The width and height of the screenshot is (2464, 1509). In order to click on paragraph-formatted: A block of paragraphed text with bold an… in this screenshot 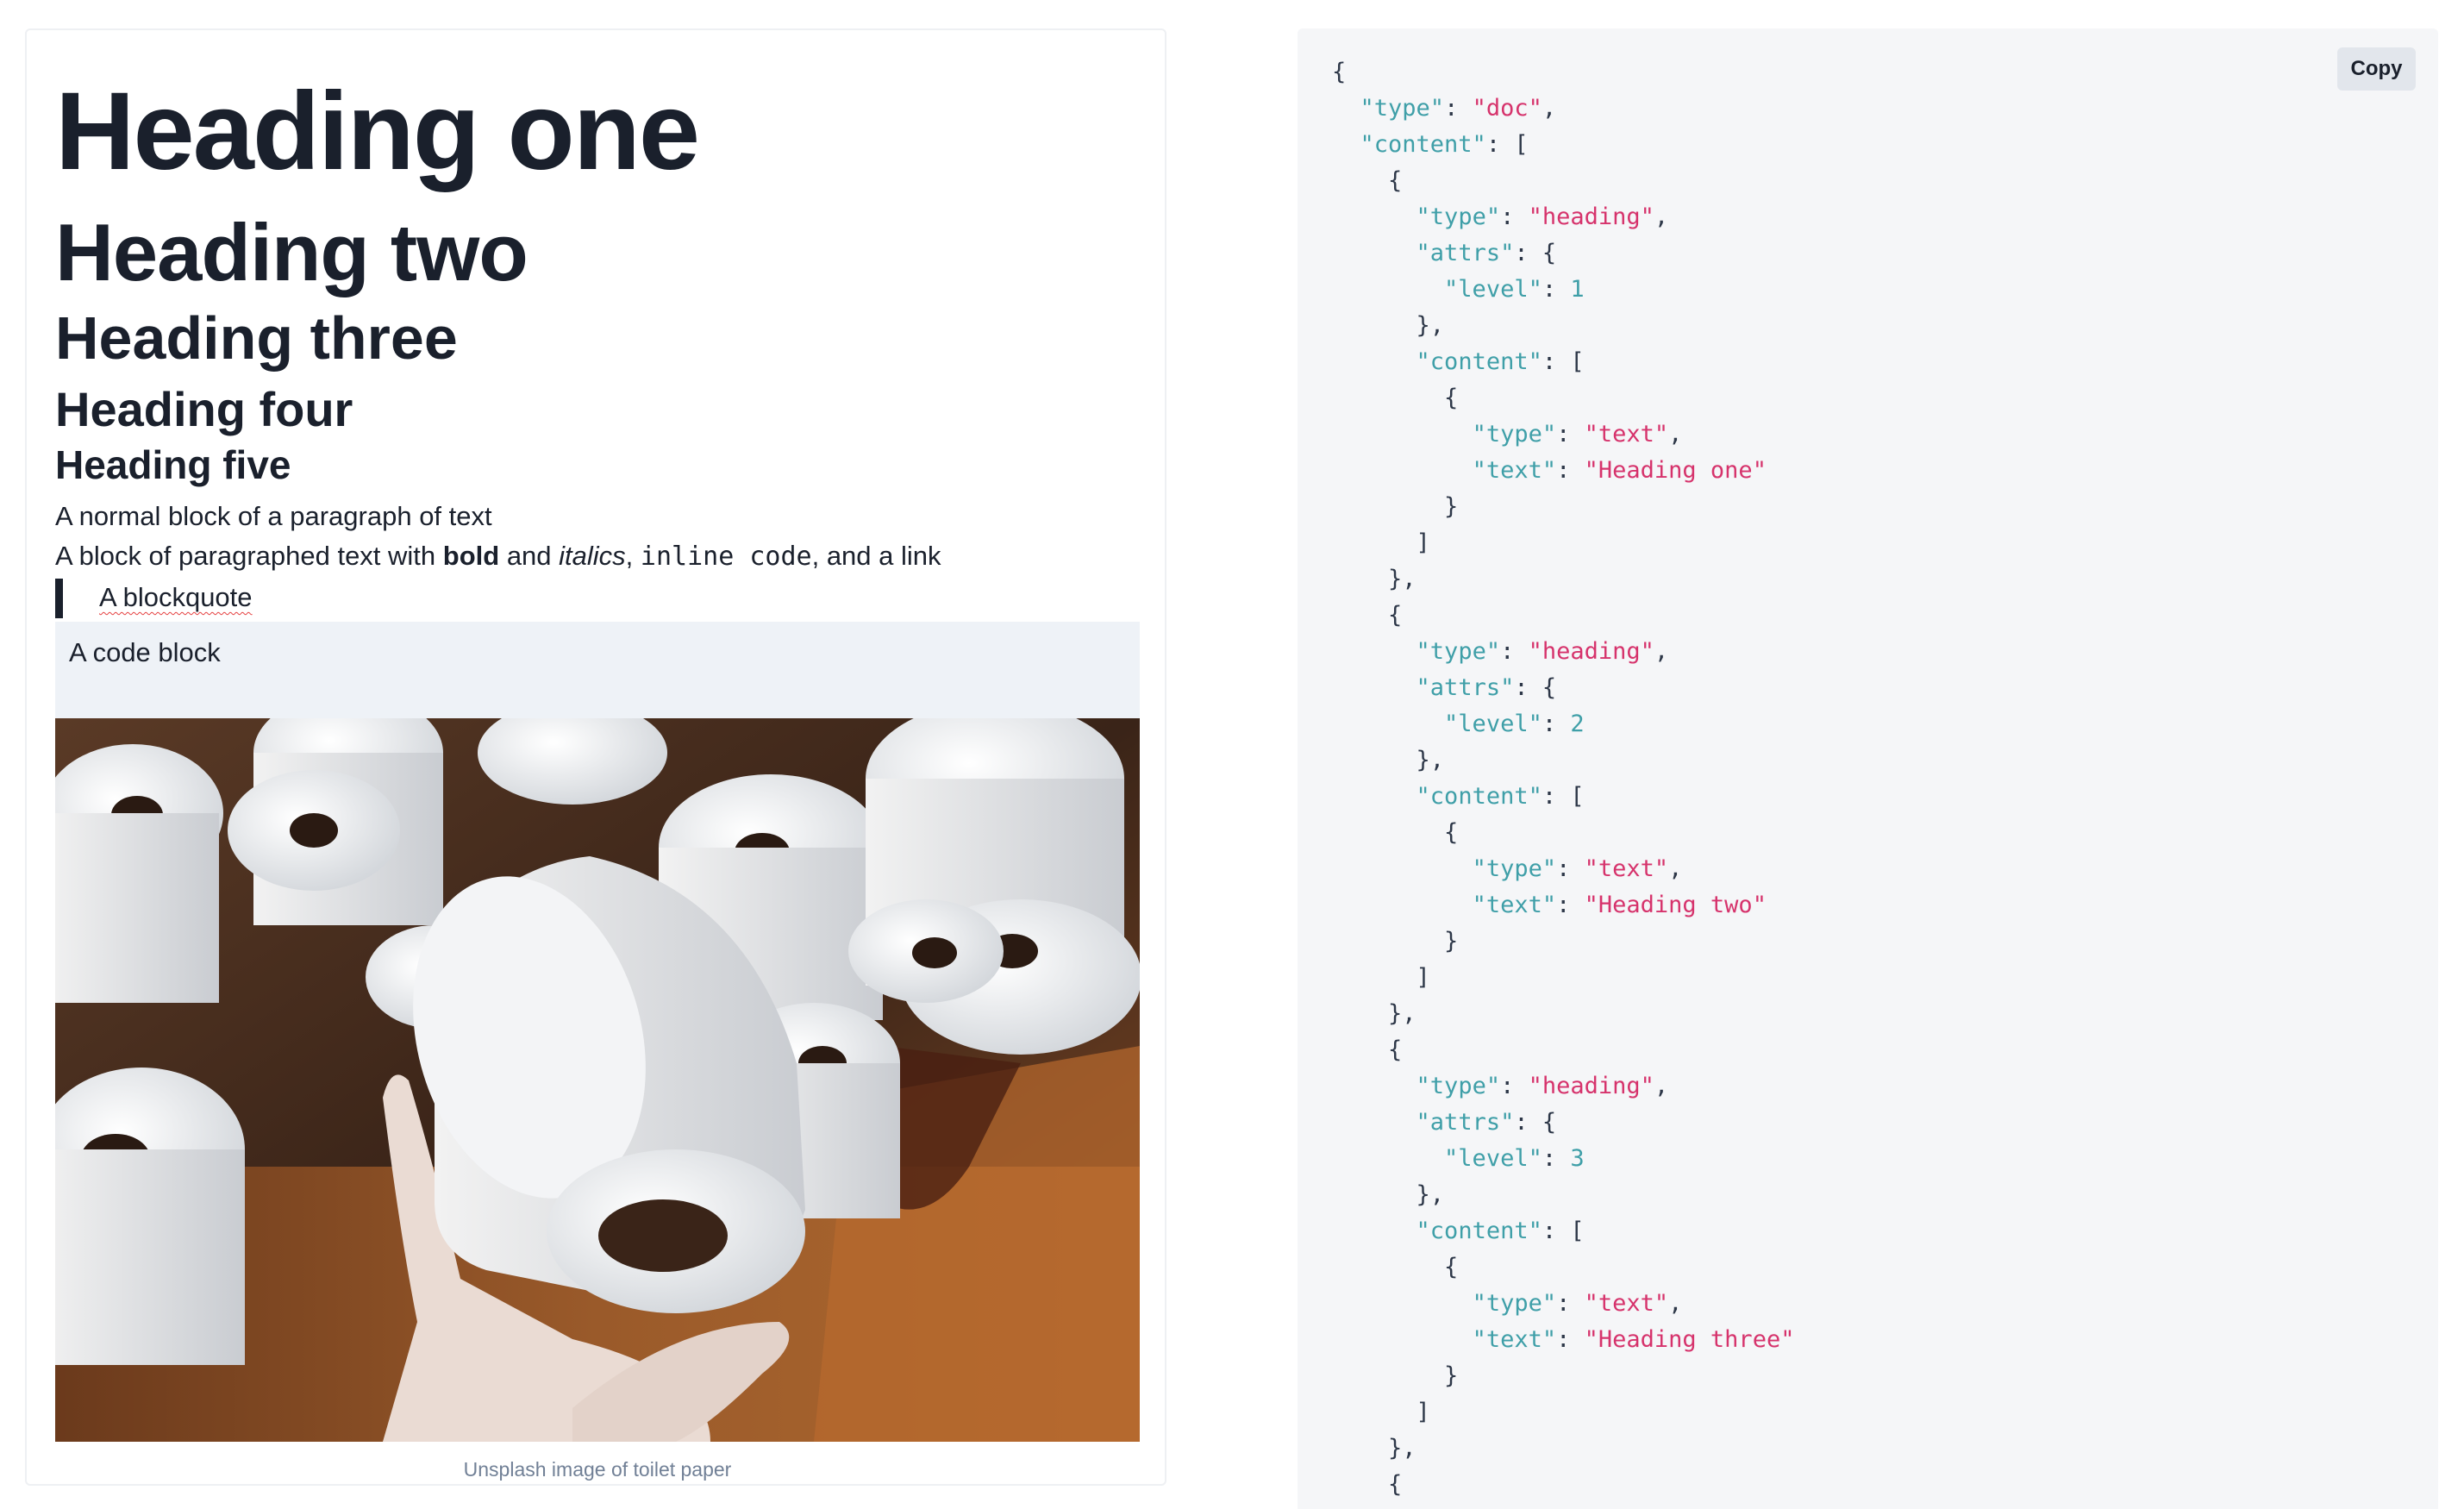, I will do `click(498, 556)`.